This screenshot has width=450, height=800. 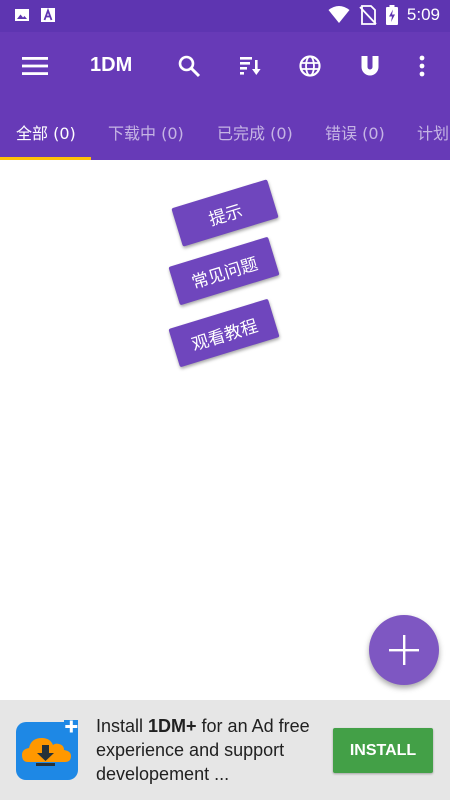 I want to click on tab-completed: 已完成 (0), so click(x=255, y=132).